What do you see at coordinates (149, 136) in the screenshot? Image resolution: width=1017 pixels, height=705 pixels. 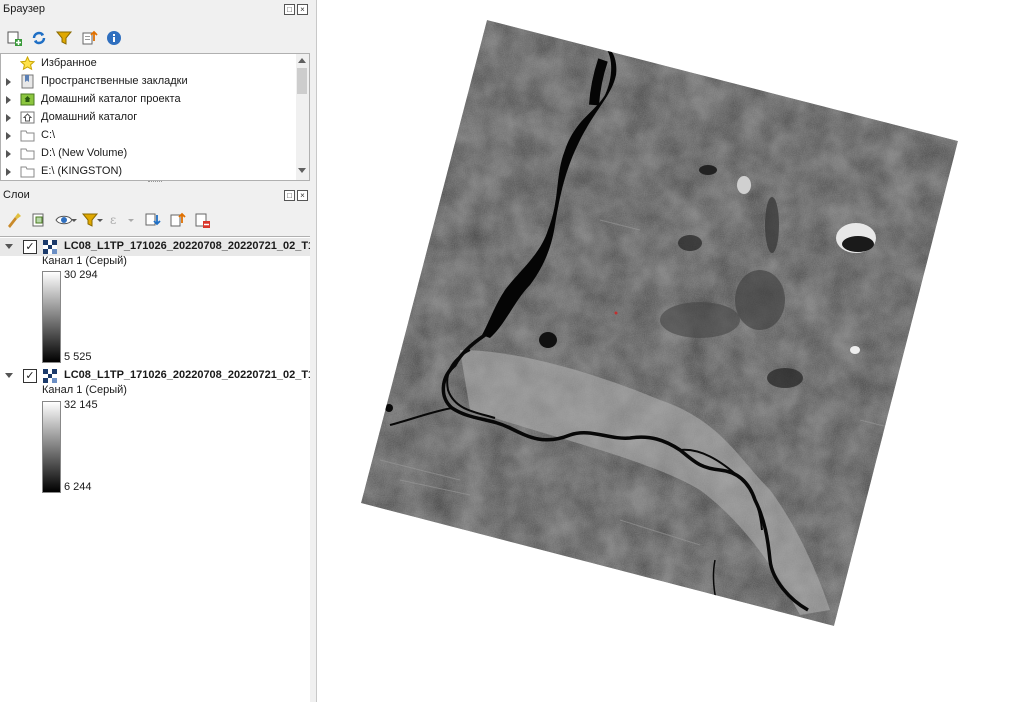 I see `browser-item-drive-c: C:\` at bounding box center [149, 136].